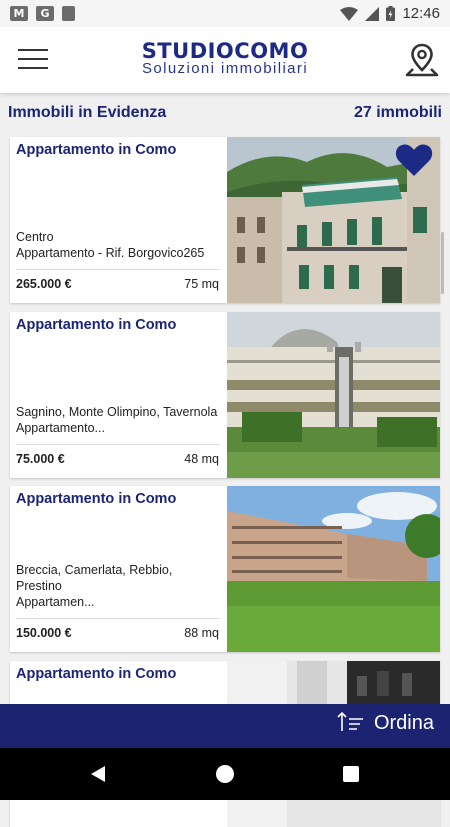 Image resolution: width=450 pixels, height=827 pixels. I want to click on sort-icon, so click(350, 721).